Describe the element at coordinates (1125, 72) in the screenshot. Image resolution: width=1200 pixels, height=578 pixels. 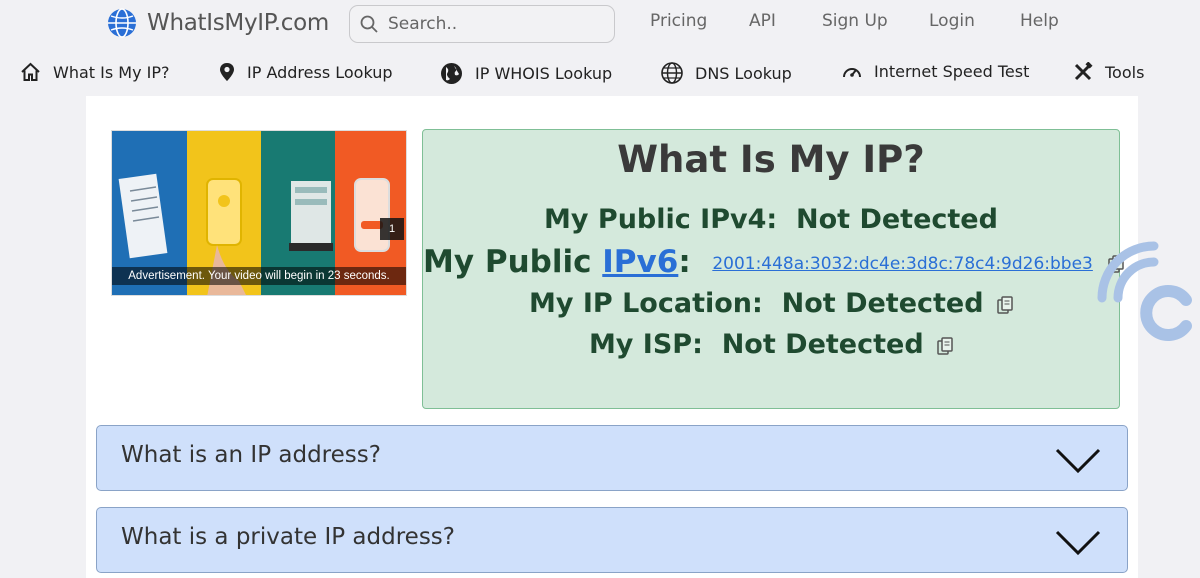
I see `nav-item-label: Tools` at that location.